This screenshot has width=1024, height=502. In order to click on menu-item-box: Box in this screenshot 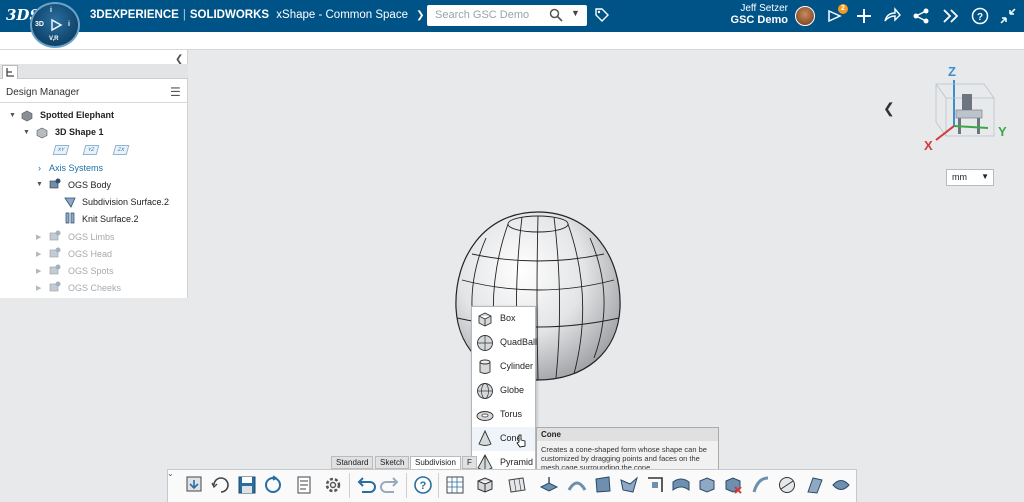, I will do `click(503, 319)`.